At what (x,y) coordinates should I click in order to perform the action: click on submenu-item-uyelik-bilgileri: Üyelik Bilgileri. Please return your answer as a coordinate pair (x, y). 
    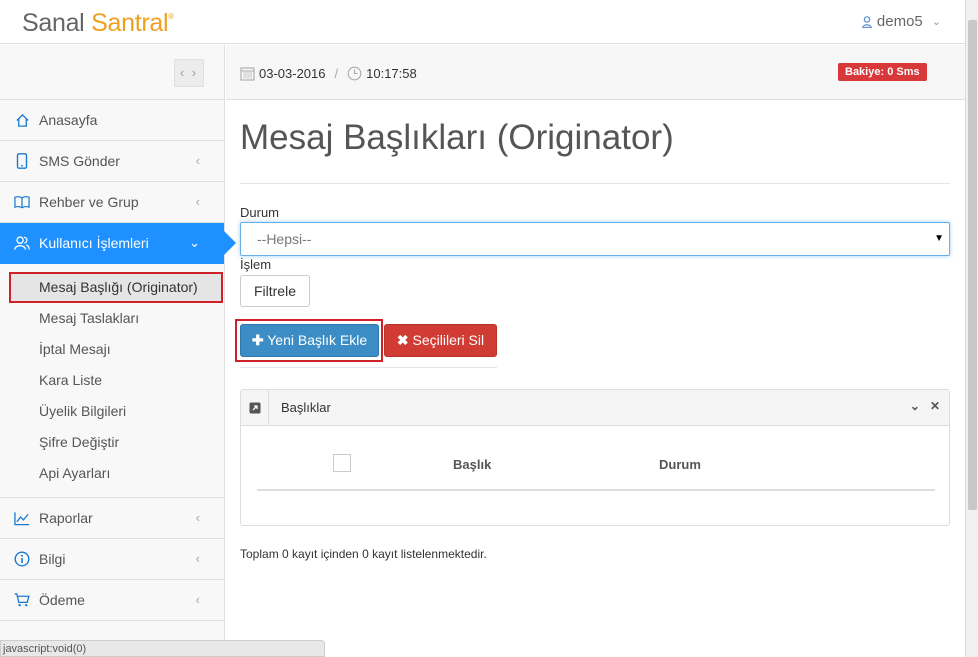
    Looking at the image, I should click on (112, 411).